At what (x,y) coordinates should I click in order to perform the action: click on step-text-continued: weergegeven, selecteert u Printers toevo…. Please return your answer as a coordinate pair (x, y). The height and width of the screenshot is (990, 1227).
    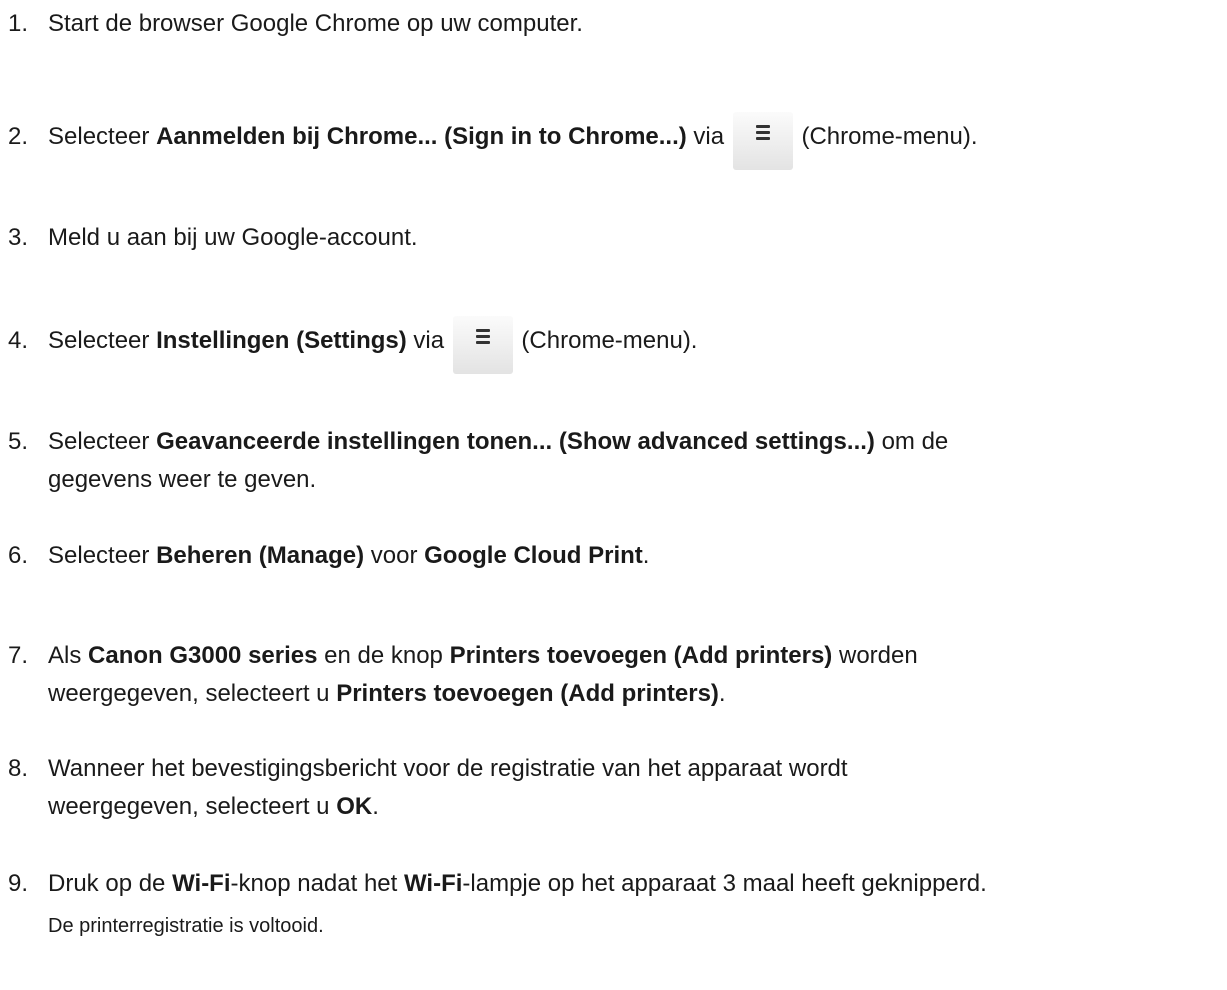
    Looking at the image, I should click on (463, 694).